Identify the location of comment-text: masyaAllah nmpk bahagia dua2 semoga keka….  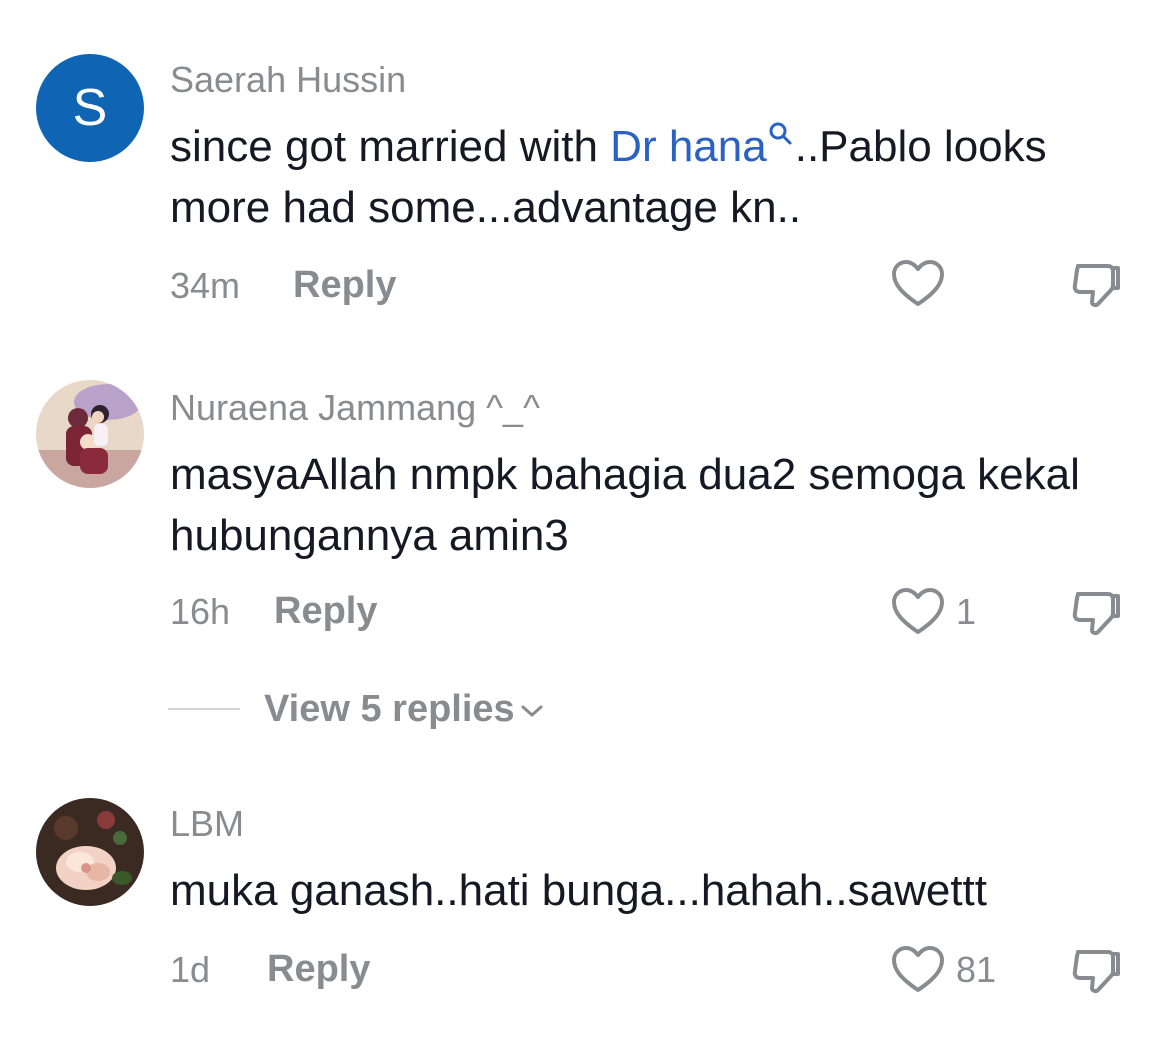
(625, 505).